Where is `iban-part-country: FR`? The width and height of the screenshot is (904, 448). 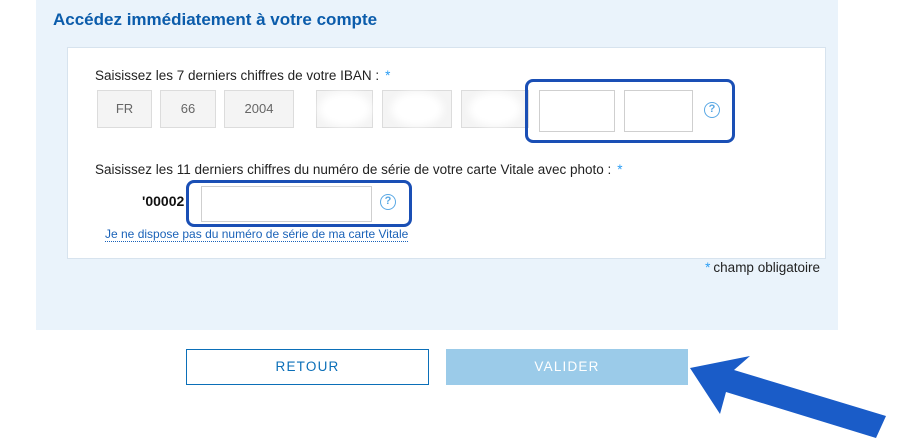
iban-part-country: FR is located at coordinates (124, 109).